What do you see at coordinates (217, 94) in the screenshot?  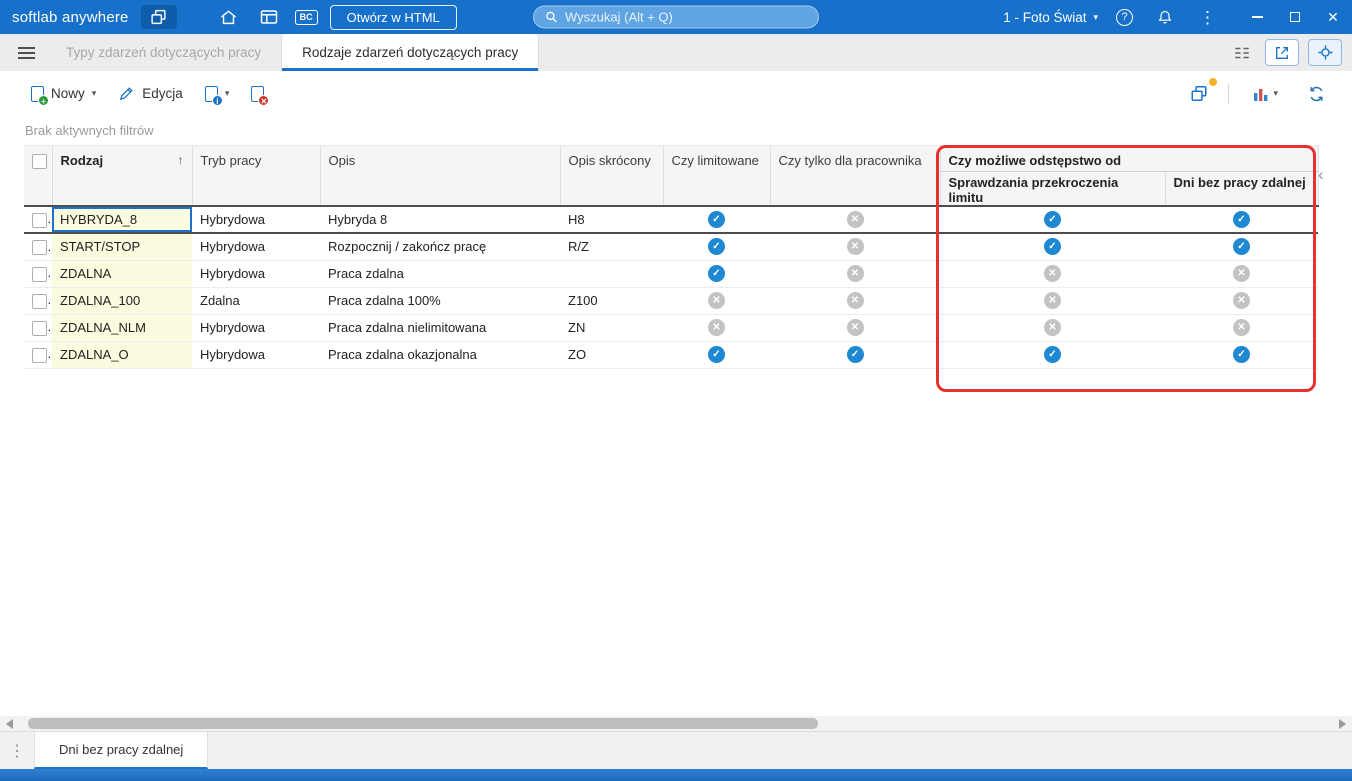 I see `doc-info-button: i ▾` at bounding box center [217, 94].